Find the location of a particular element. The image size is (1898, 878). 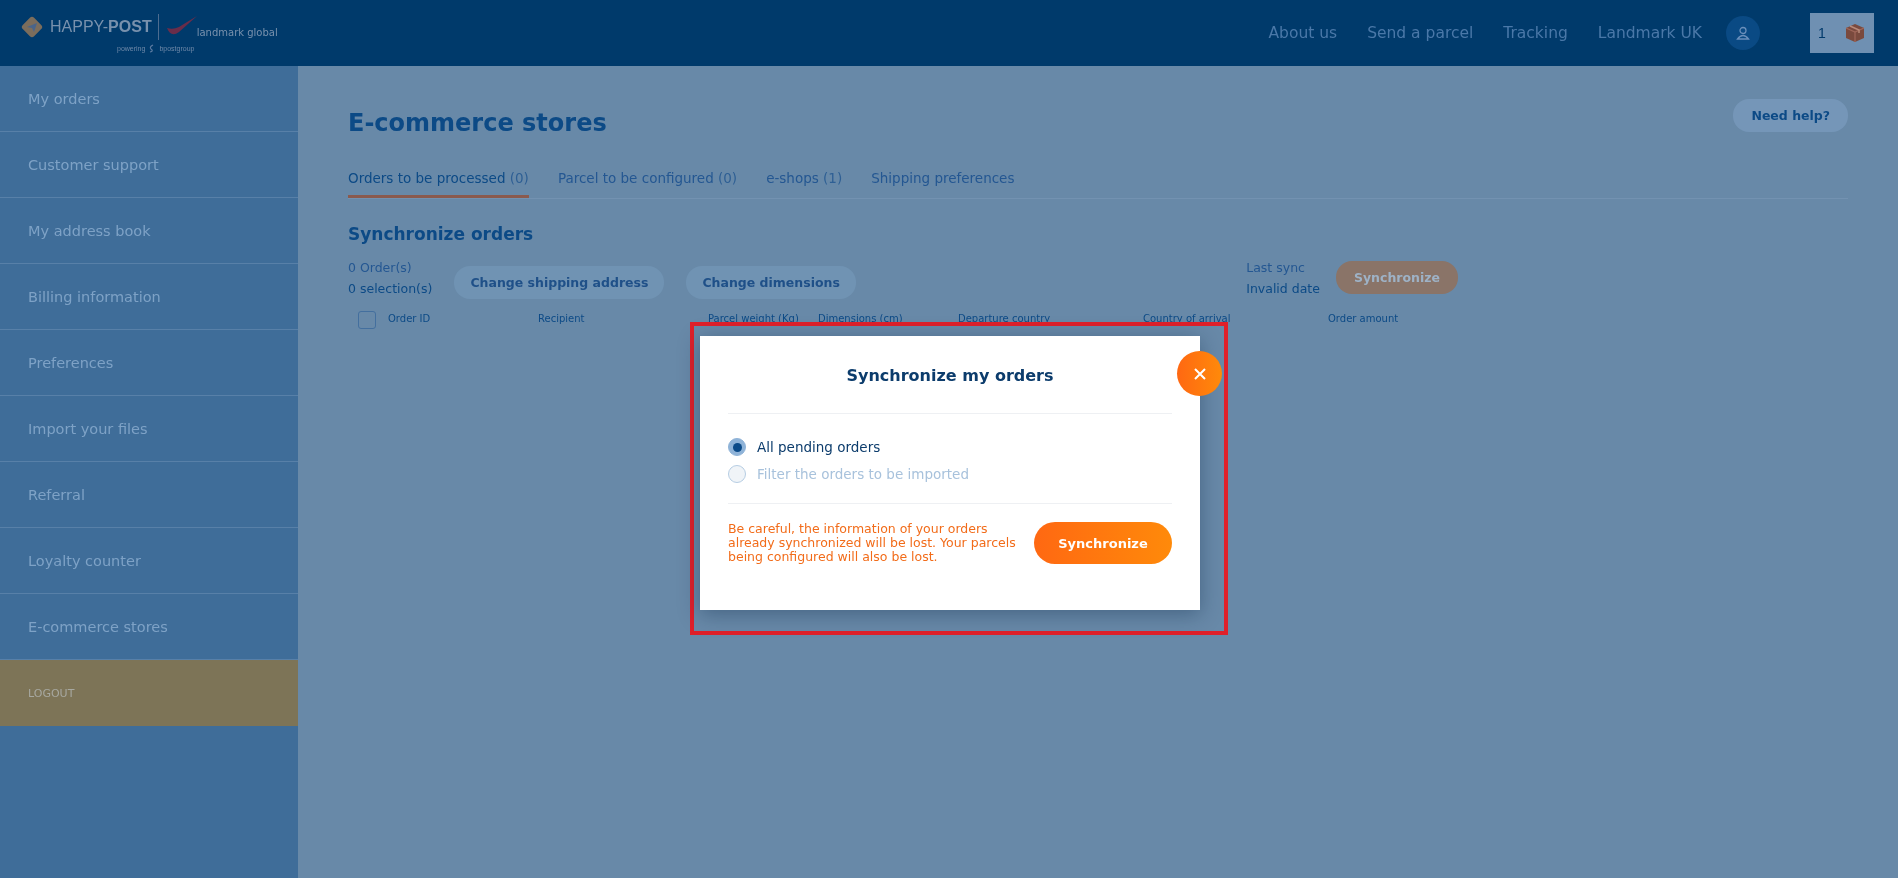

brand-name: HAPPY-POST is located at coordinates (101, 26).